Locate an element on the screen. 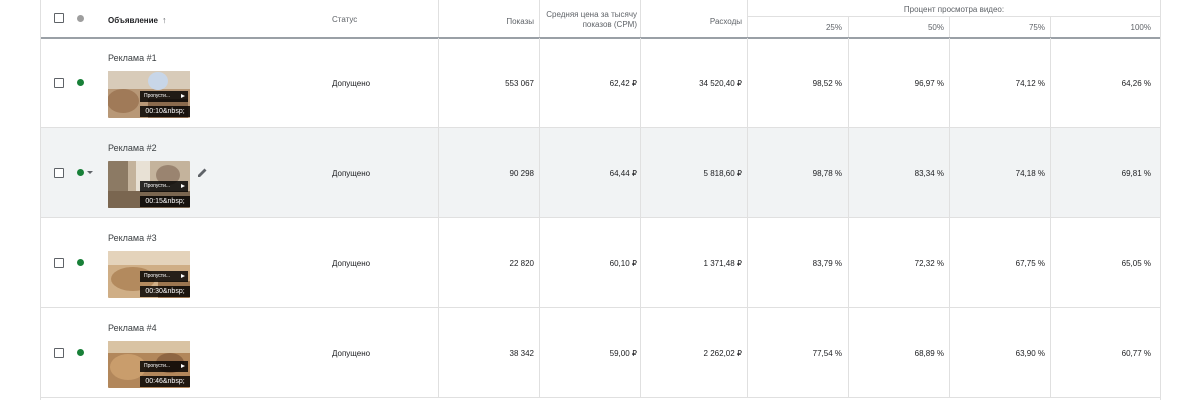  video-thumbnail: Пропусти... 00:30&nbsp; is located at coordinates (149, 274).